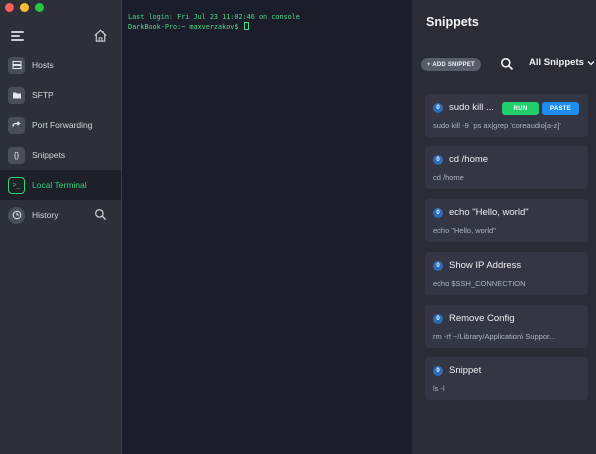 Image resolution: width=596 pixels, height=454 pixels. What do you see at coordinates (464, 230) in the screenshot?
I see `snippet-command: echo "Hello, world"` at bounding box center [464, 230].